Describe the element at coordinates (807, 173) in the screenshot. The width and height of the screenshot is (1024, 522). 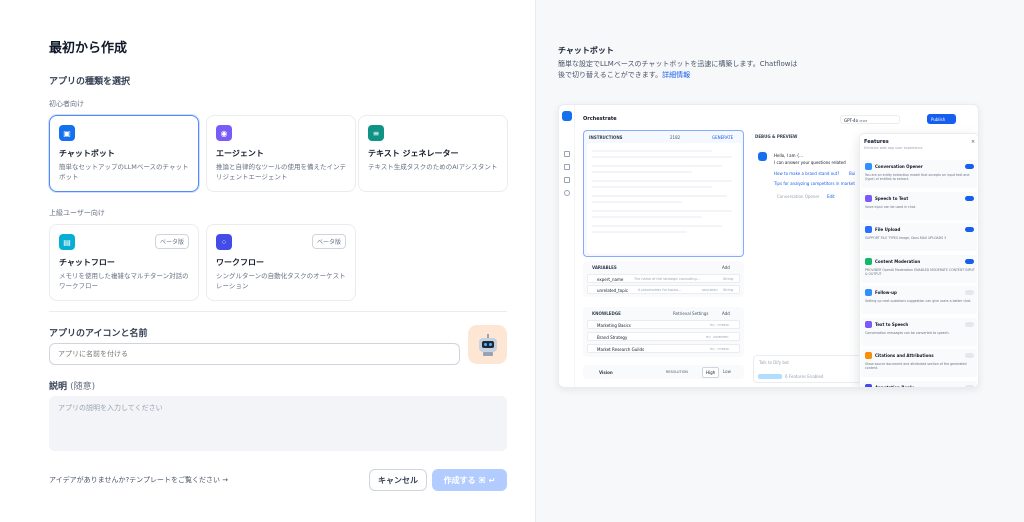
I see `suggested-question: How to make a brand stand out?` at that location.